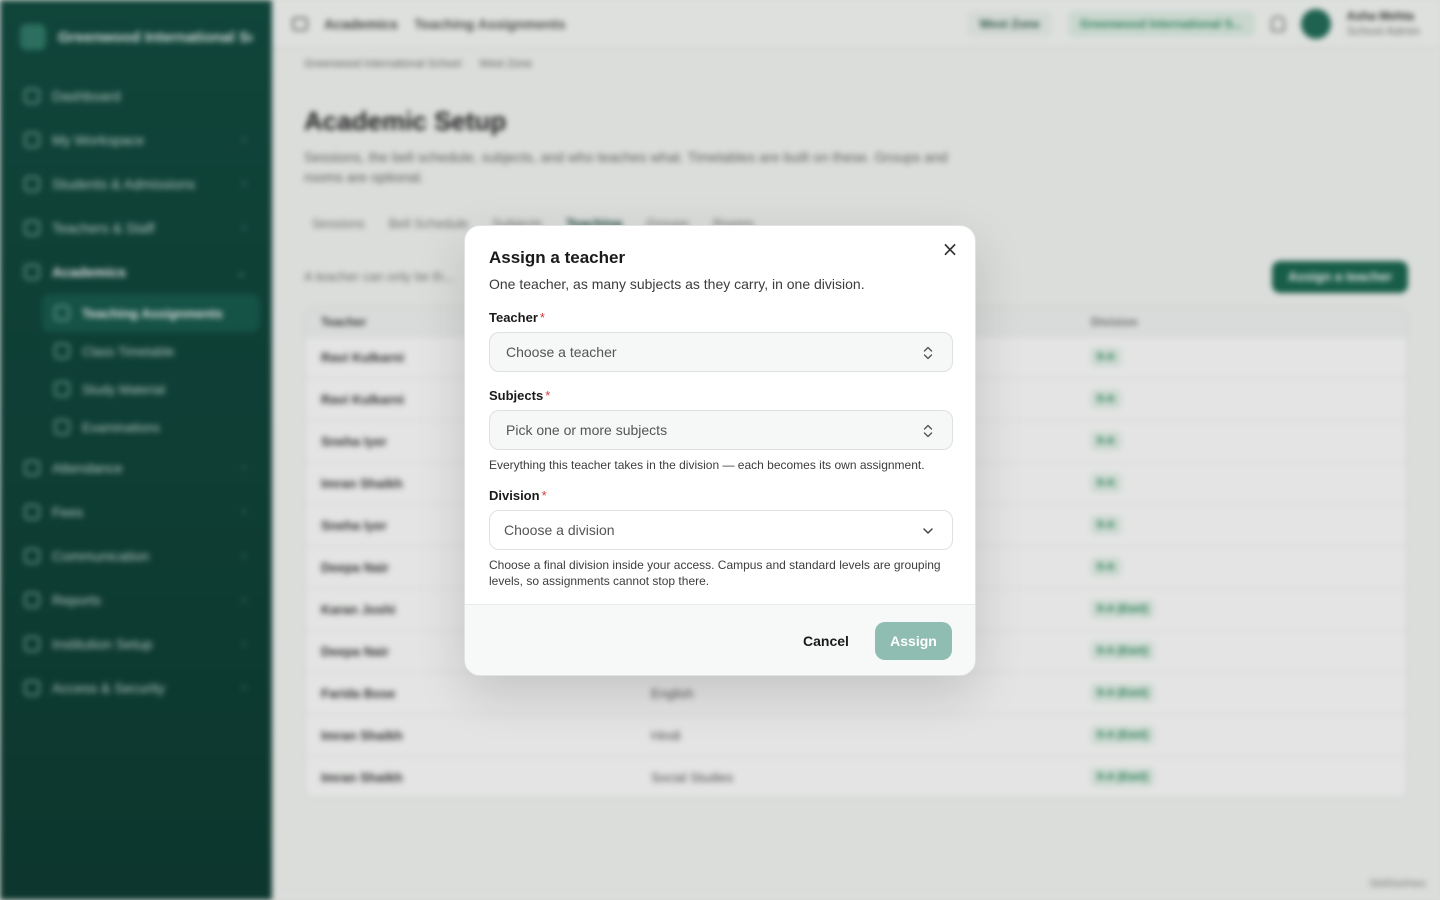 Image resolution: width=1440 pixels, height=900 pixels. What do you see at coordinates (517, 317) in the screenshot?
I see `teacher-label: Teacher *` at bounding box center [517, 317].